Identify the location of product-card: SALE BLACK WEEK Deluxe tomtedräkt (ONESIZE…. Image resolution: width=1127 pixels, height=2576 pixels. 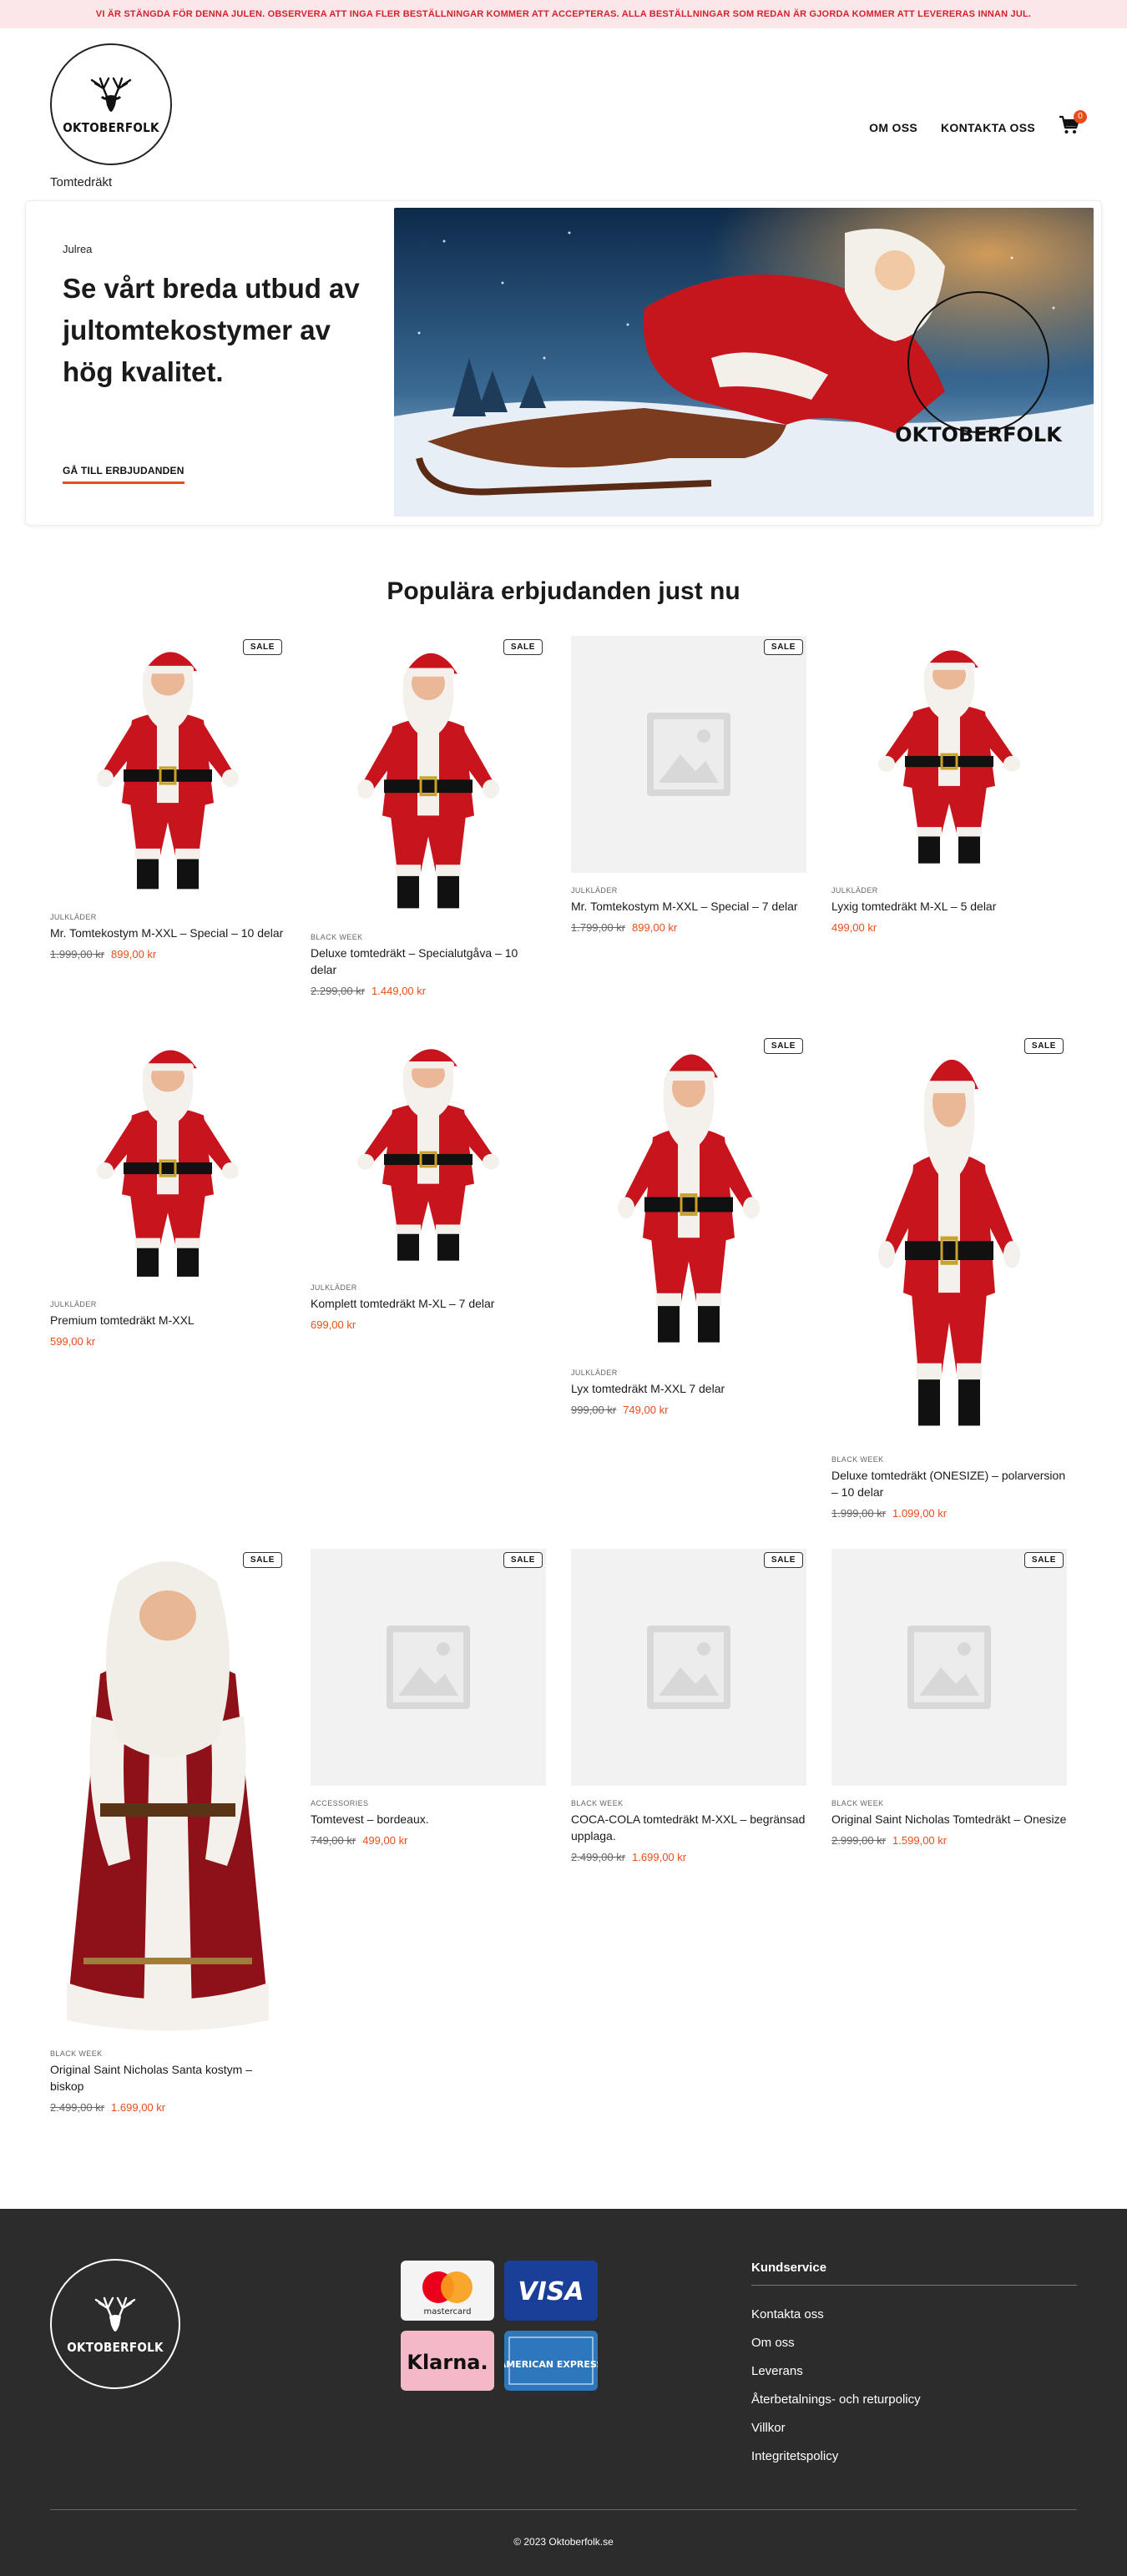
(949, 1277).